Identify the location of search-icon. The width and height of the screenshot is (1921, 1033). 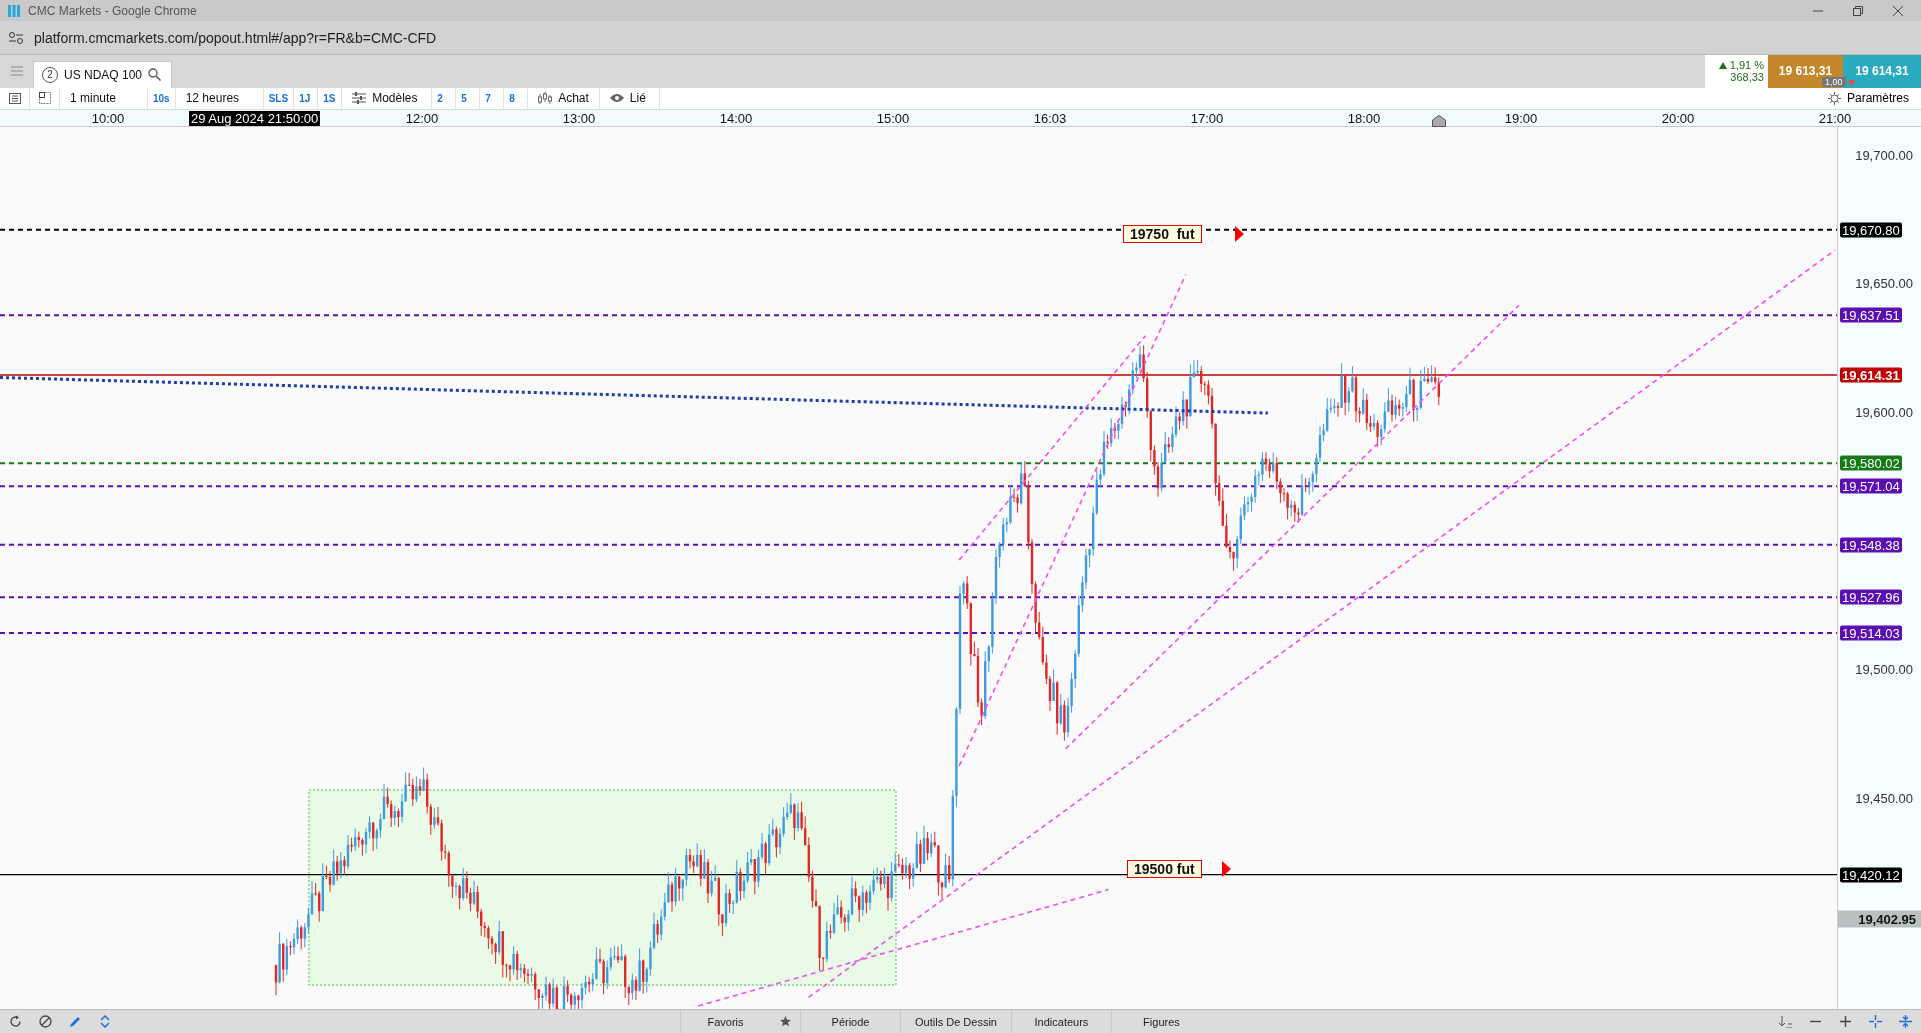
(155, 75).